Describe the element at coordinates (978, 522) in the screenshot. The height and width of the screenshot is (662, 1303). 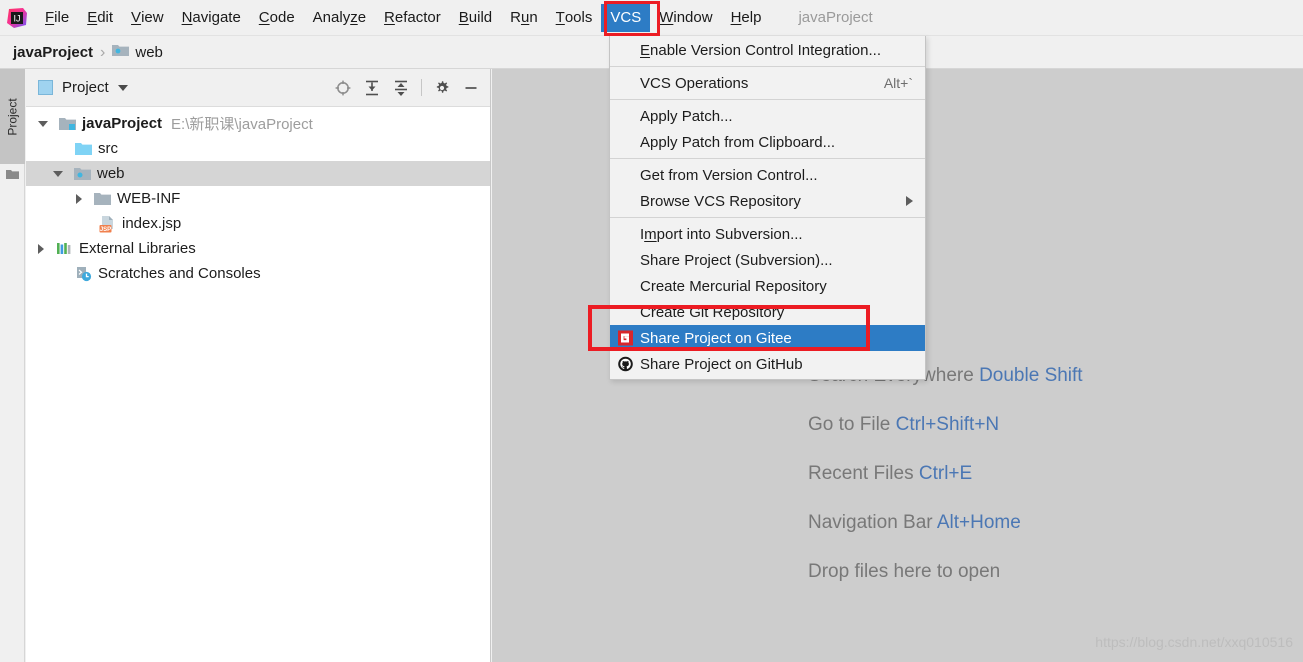
I see `hint-shortcut: Alt+Home` at that location.